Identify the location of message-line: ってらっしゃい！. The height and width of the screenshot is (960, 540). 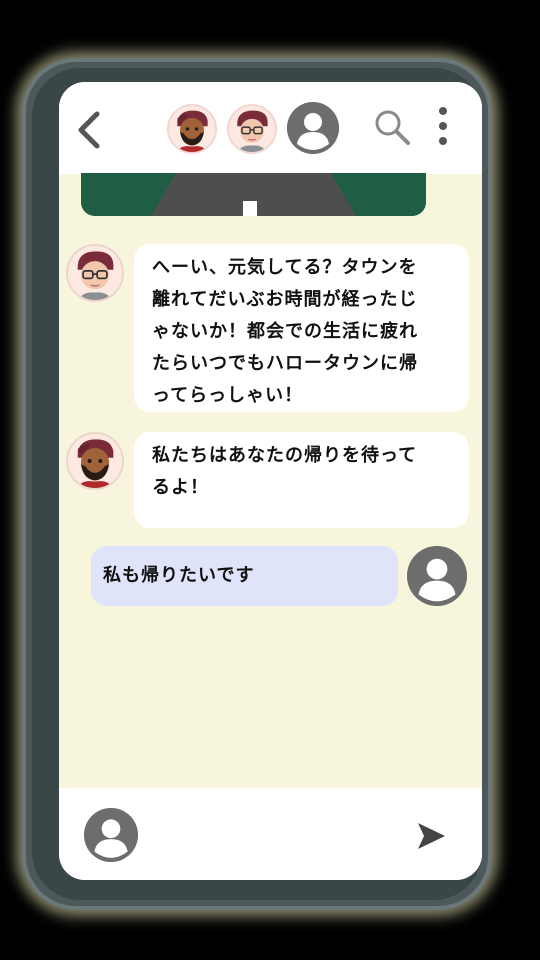
(228, 395).